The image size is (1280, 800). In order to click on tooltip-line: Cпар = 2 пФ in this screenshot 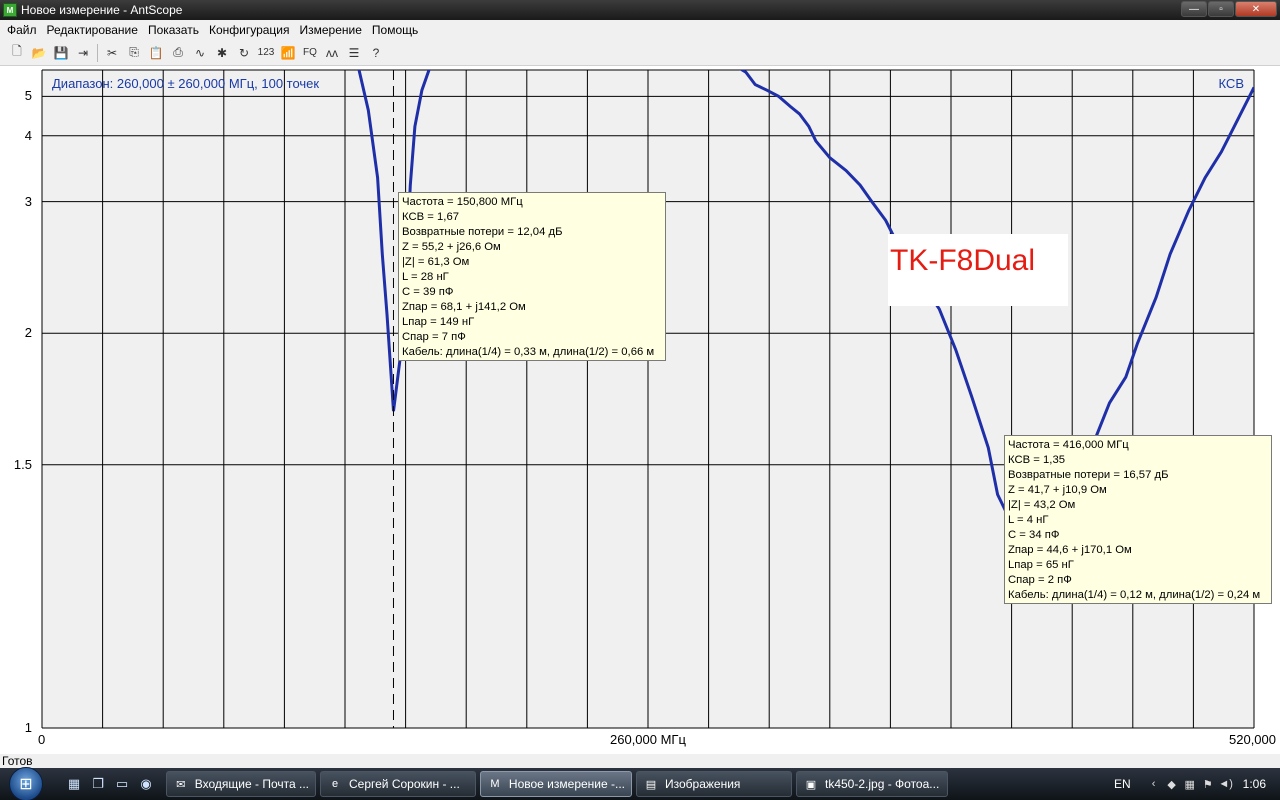, I will do `click(1040, 580)`.